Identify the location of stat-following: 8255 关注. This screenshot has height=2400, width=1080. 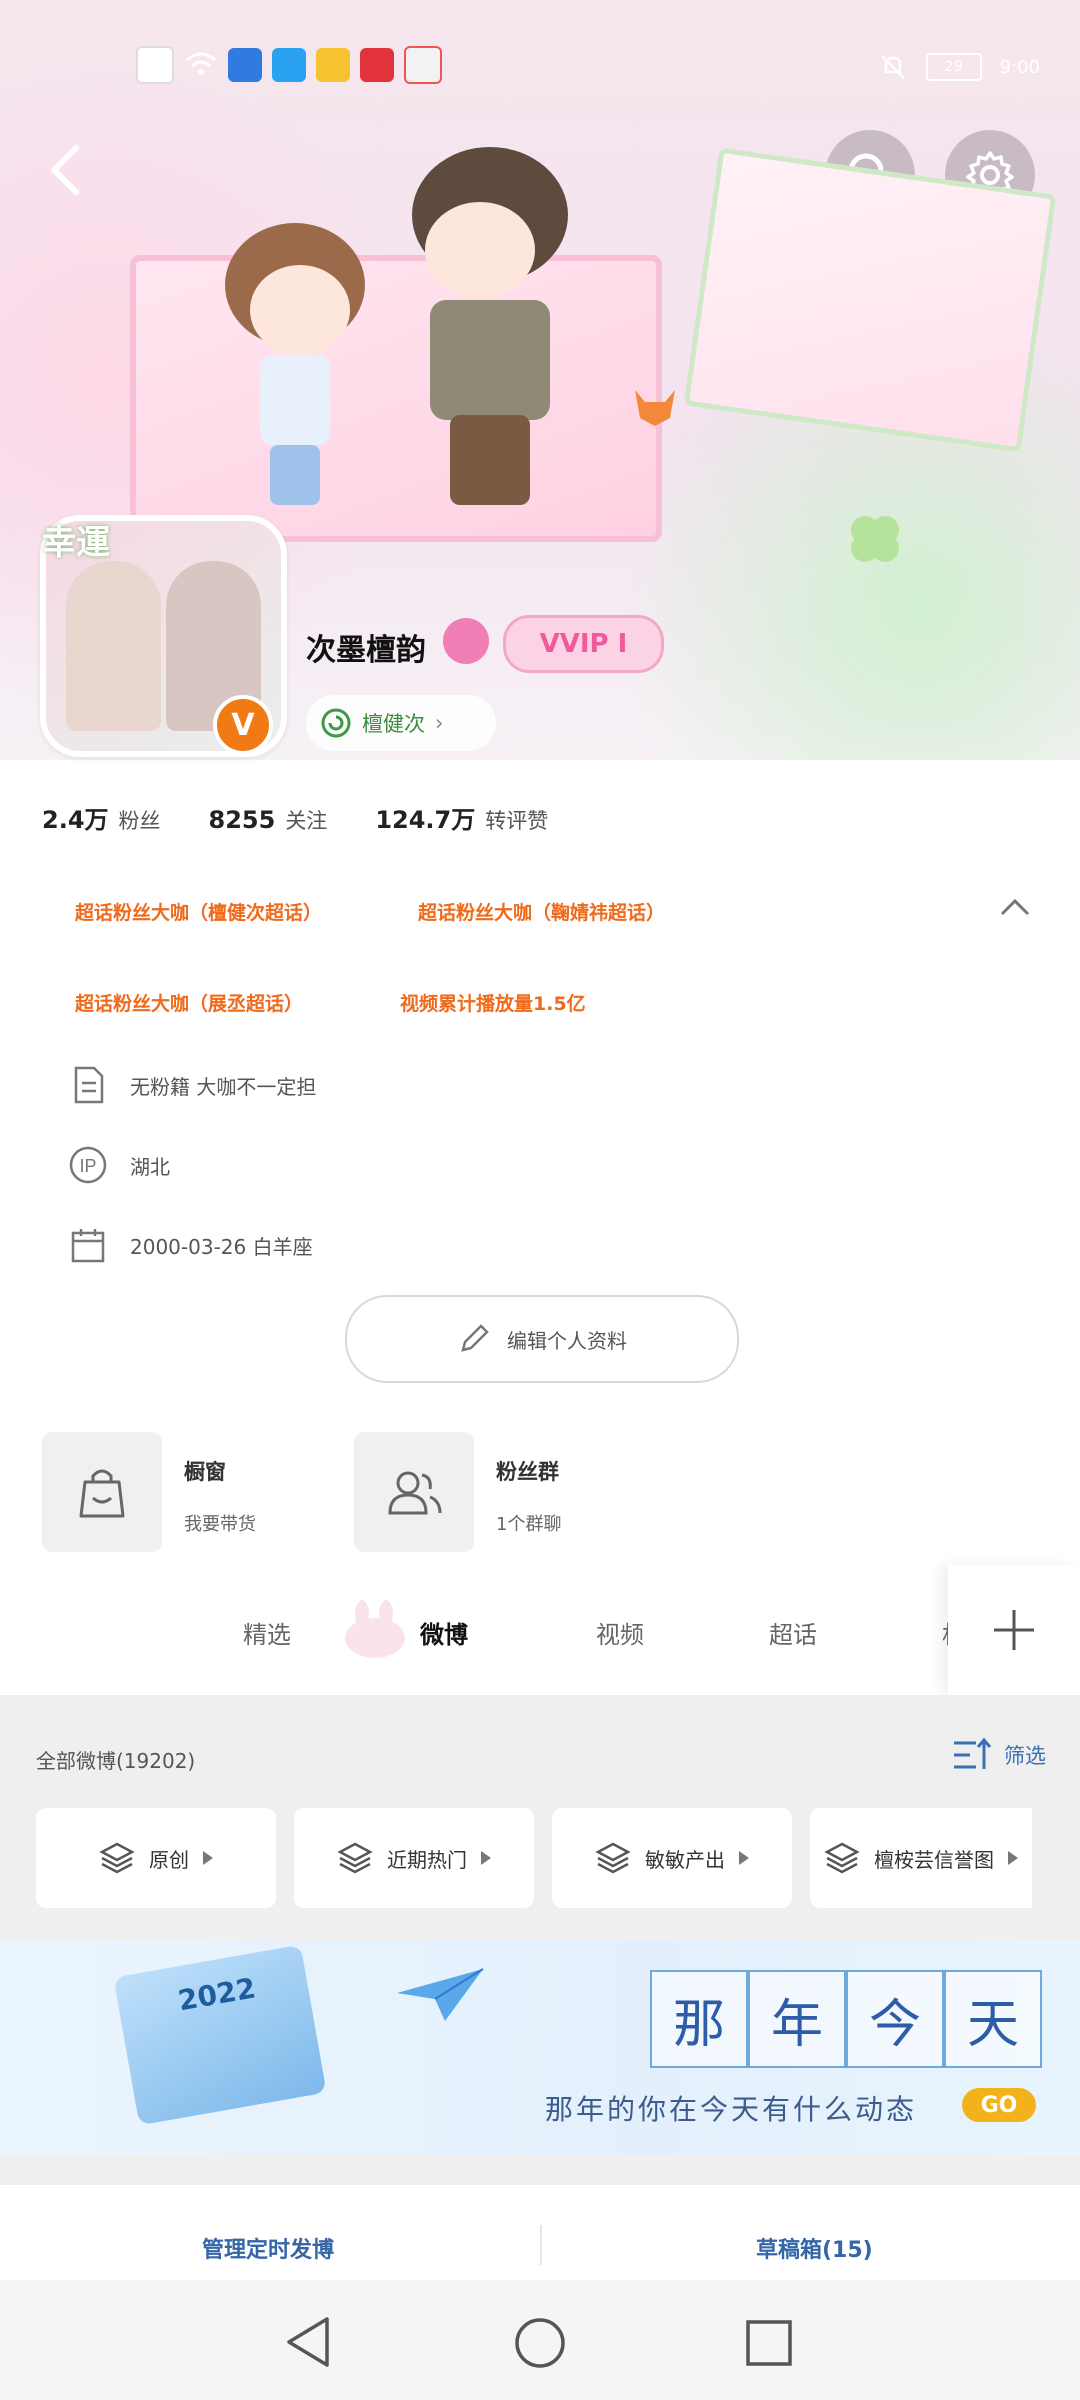
(268, 820).